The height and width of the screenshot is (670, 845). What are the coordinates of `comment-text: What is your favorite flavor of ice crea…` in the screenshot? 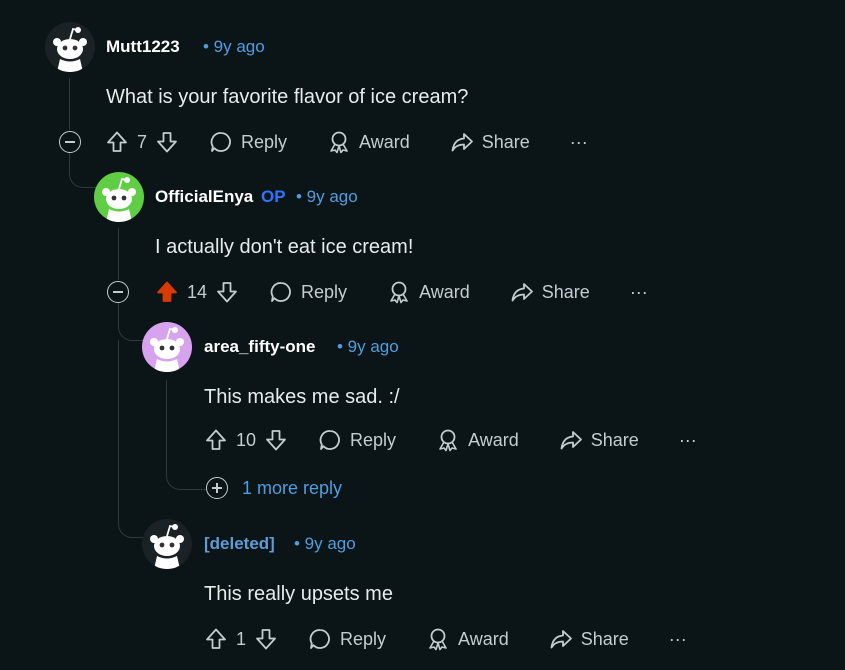 It's located at (287, 97).